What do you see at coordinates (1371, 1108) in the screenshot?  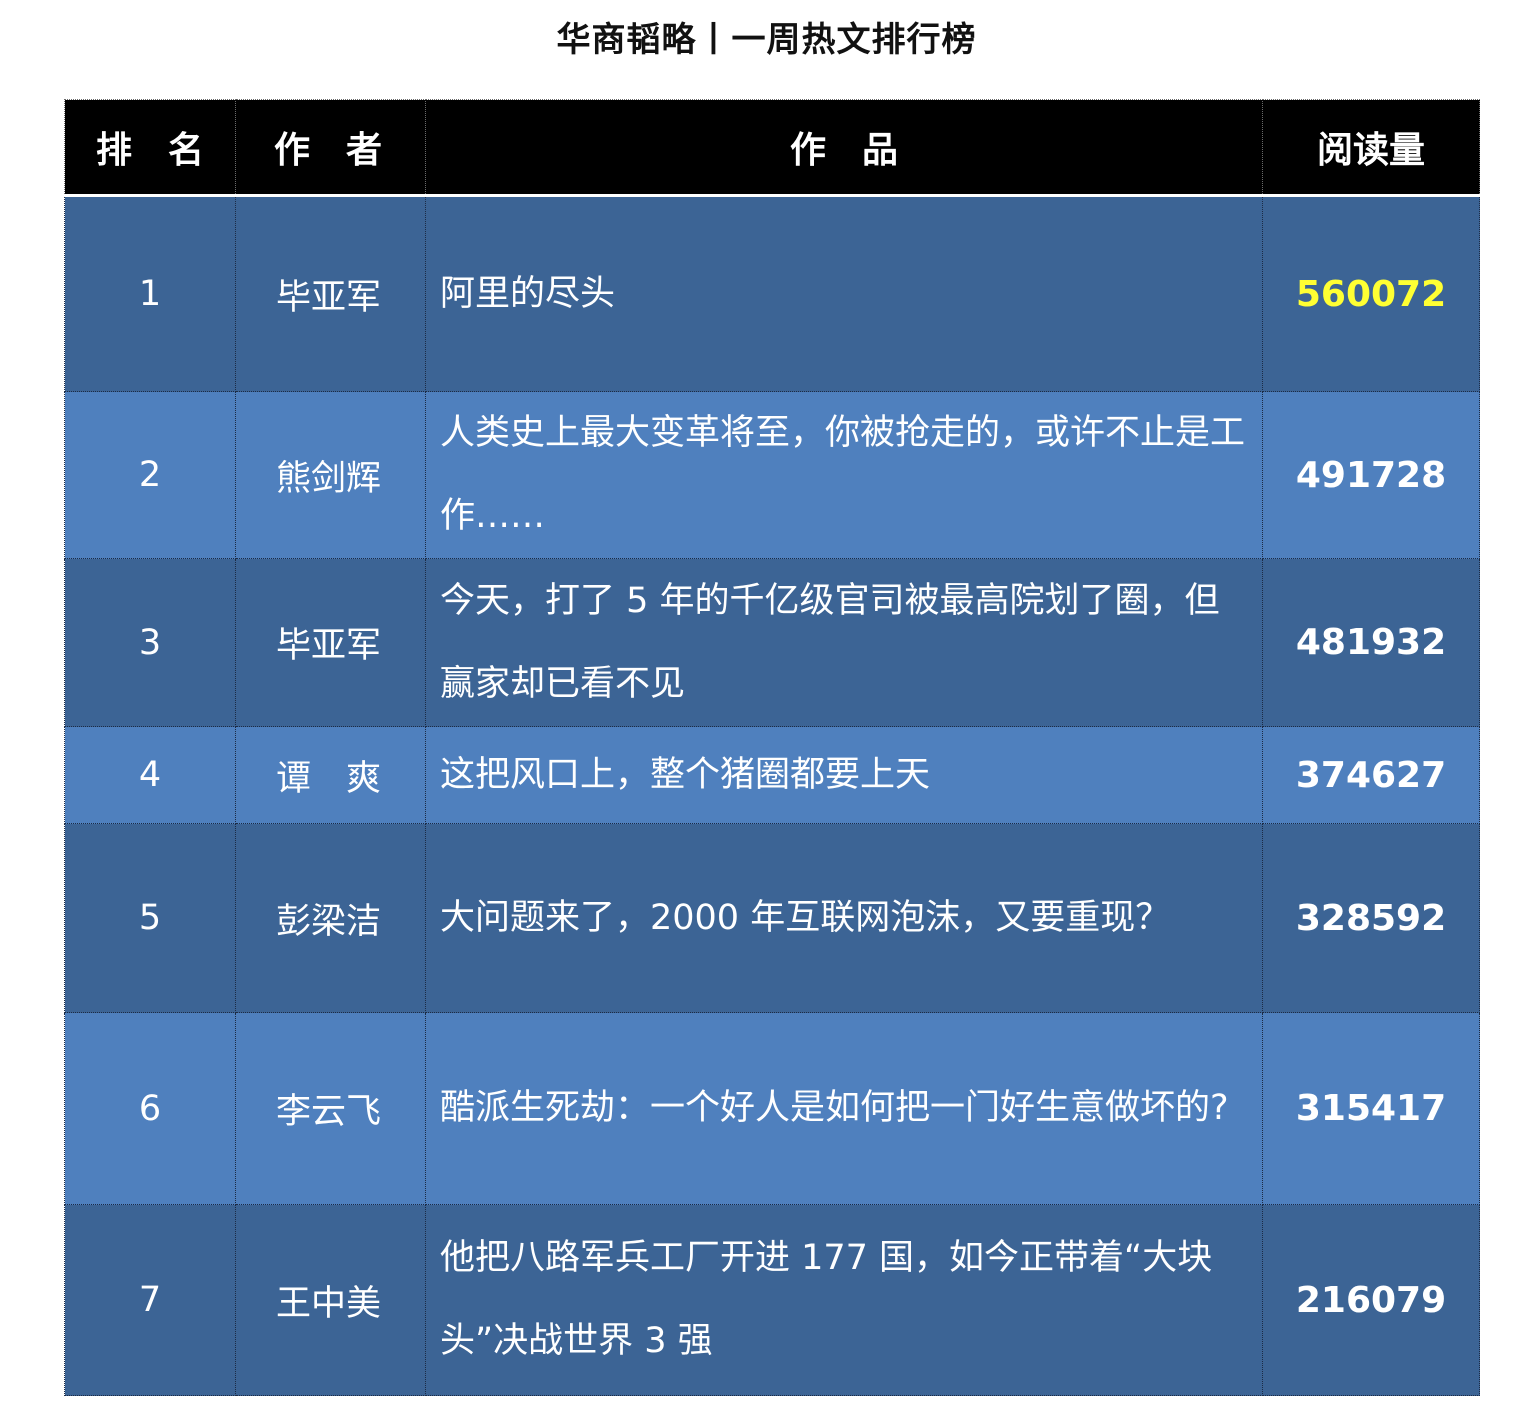 I see `reads-cell: 315417` at bounding box center [1371, 1108].